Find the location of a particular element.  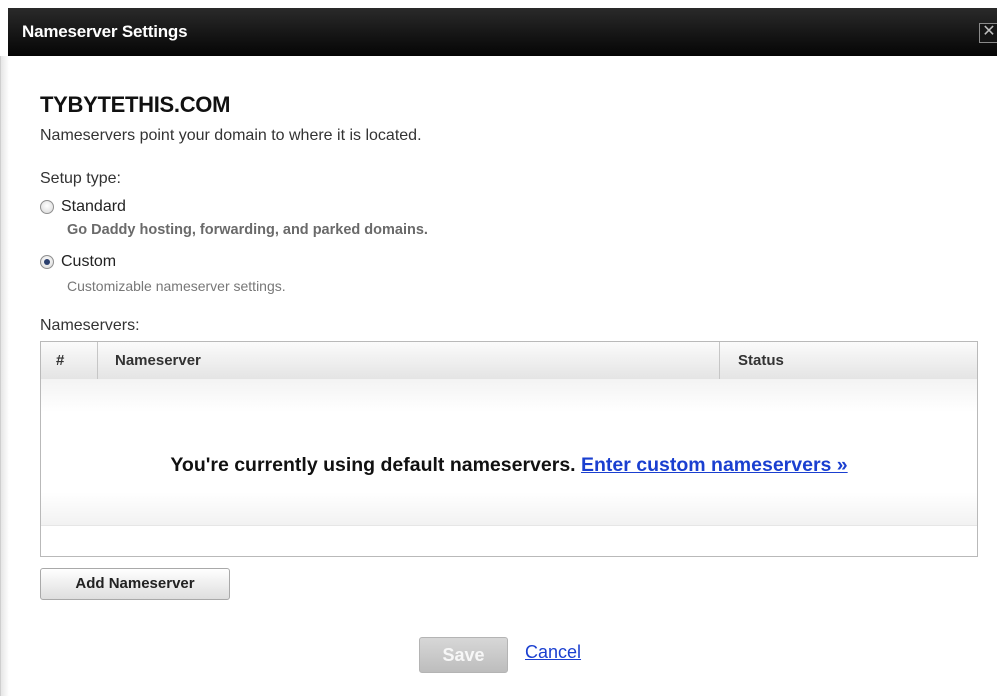

custom-radio is located at coordinates (47, 262).